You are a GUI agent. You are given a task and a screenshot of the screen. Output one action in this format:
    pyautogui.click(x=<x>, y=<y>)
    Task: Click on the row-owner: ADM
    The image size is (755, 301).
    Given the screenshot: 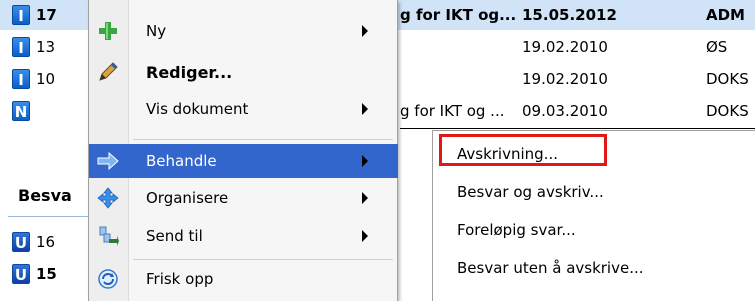 What is the action you would take?
    pyautogui.click(x=725, y=15)
    